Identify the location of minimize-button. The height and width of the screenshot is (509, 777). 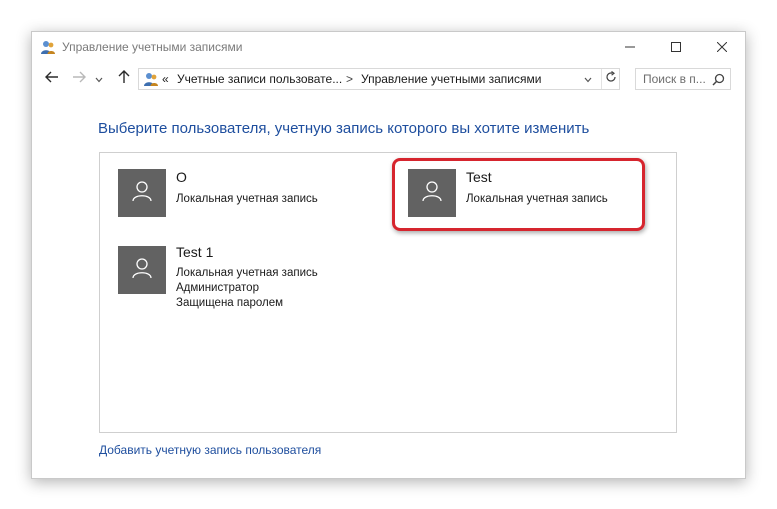
(630, 47).